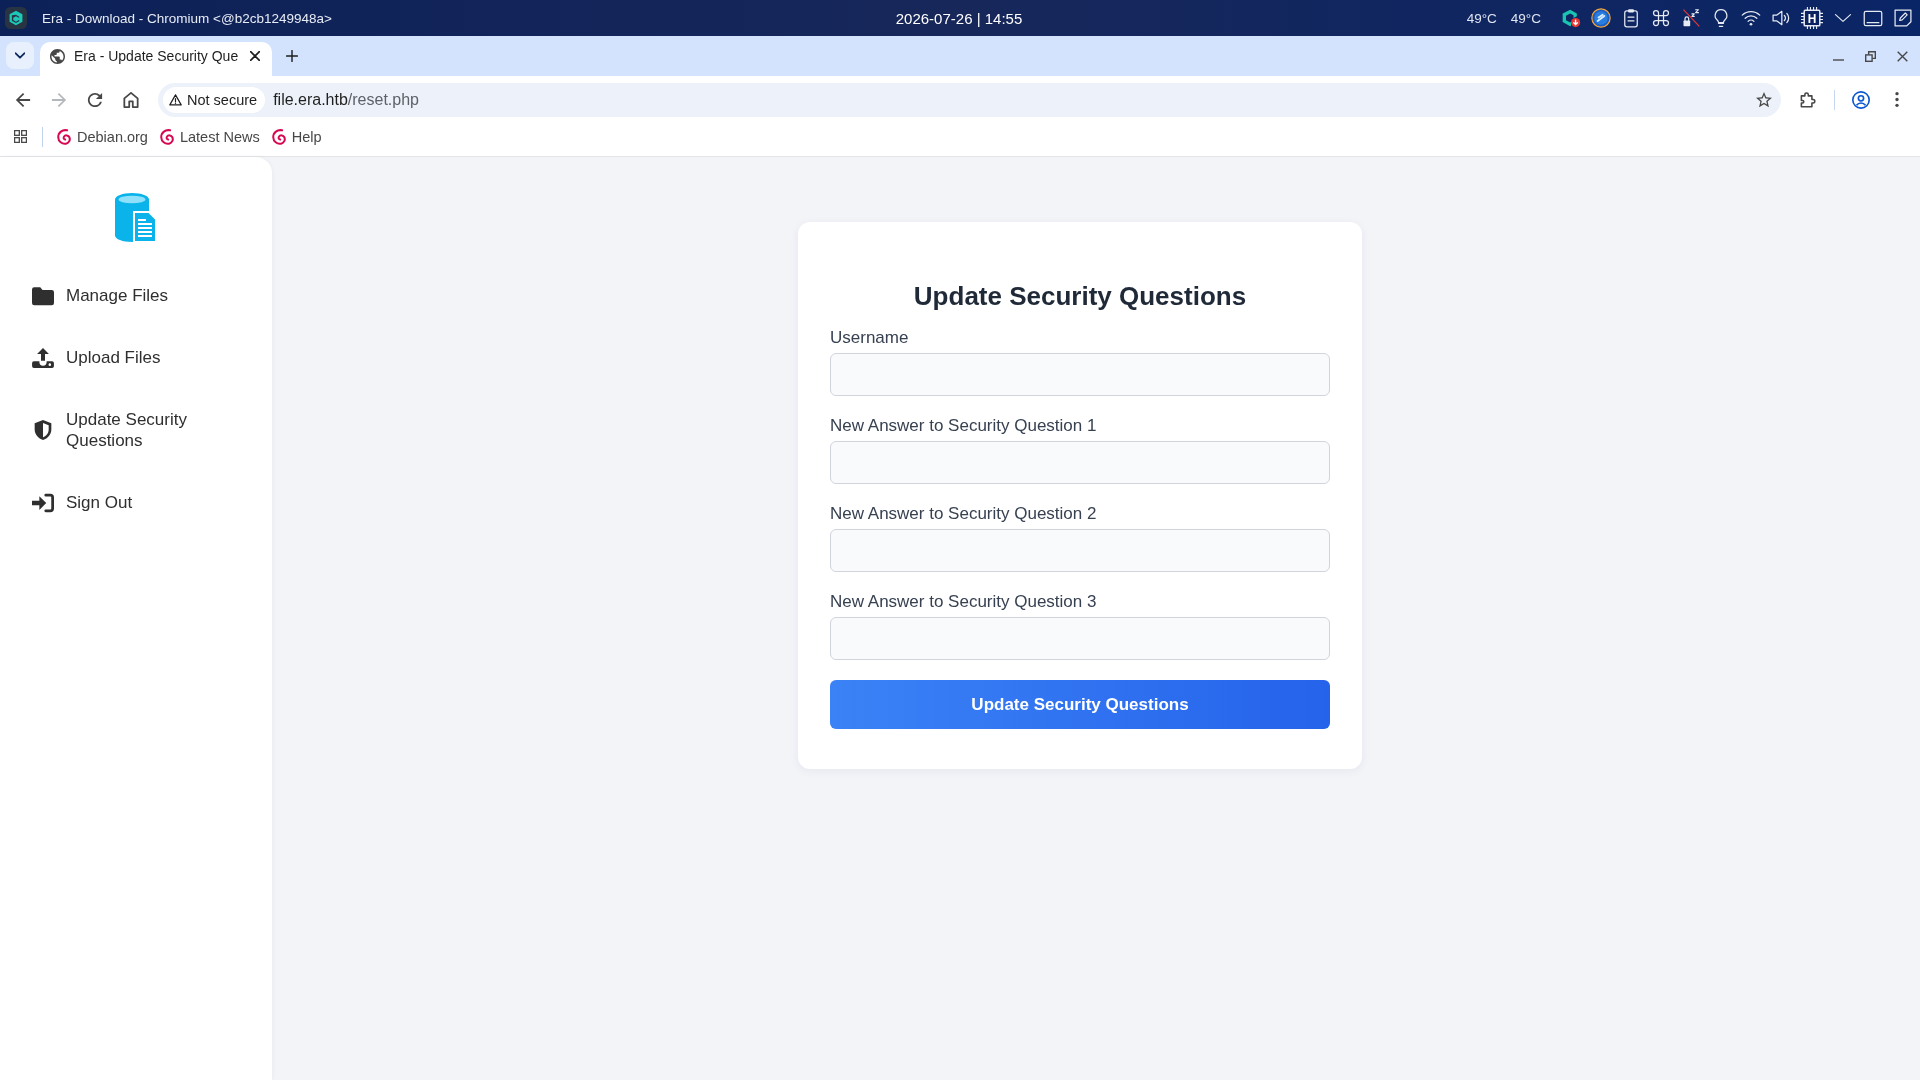 This screenshot has height=1080, width=1920. What do you see at coordinates (1838, 60) in the screenshot?
I see `minimize-icon` at bounding box center [1838, 60].